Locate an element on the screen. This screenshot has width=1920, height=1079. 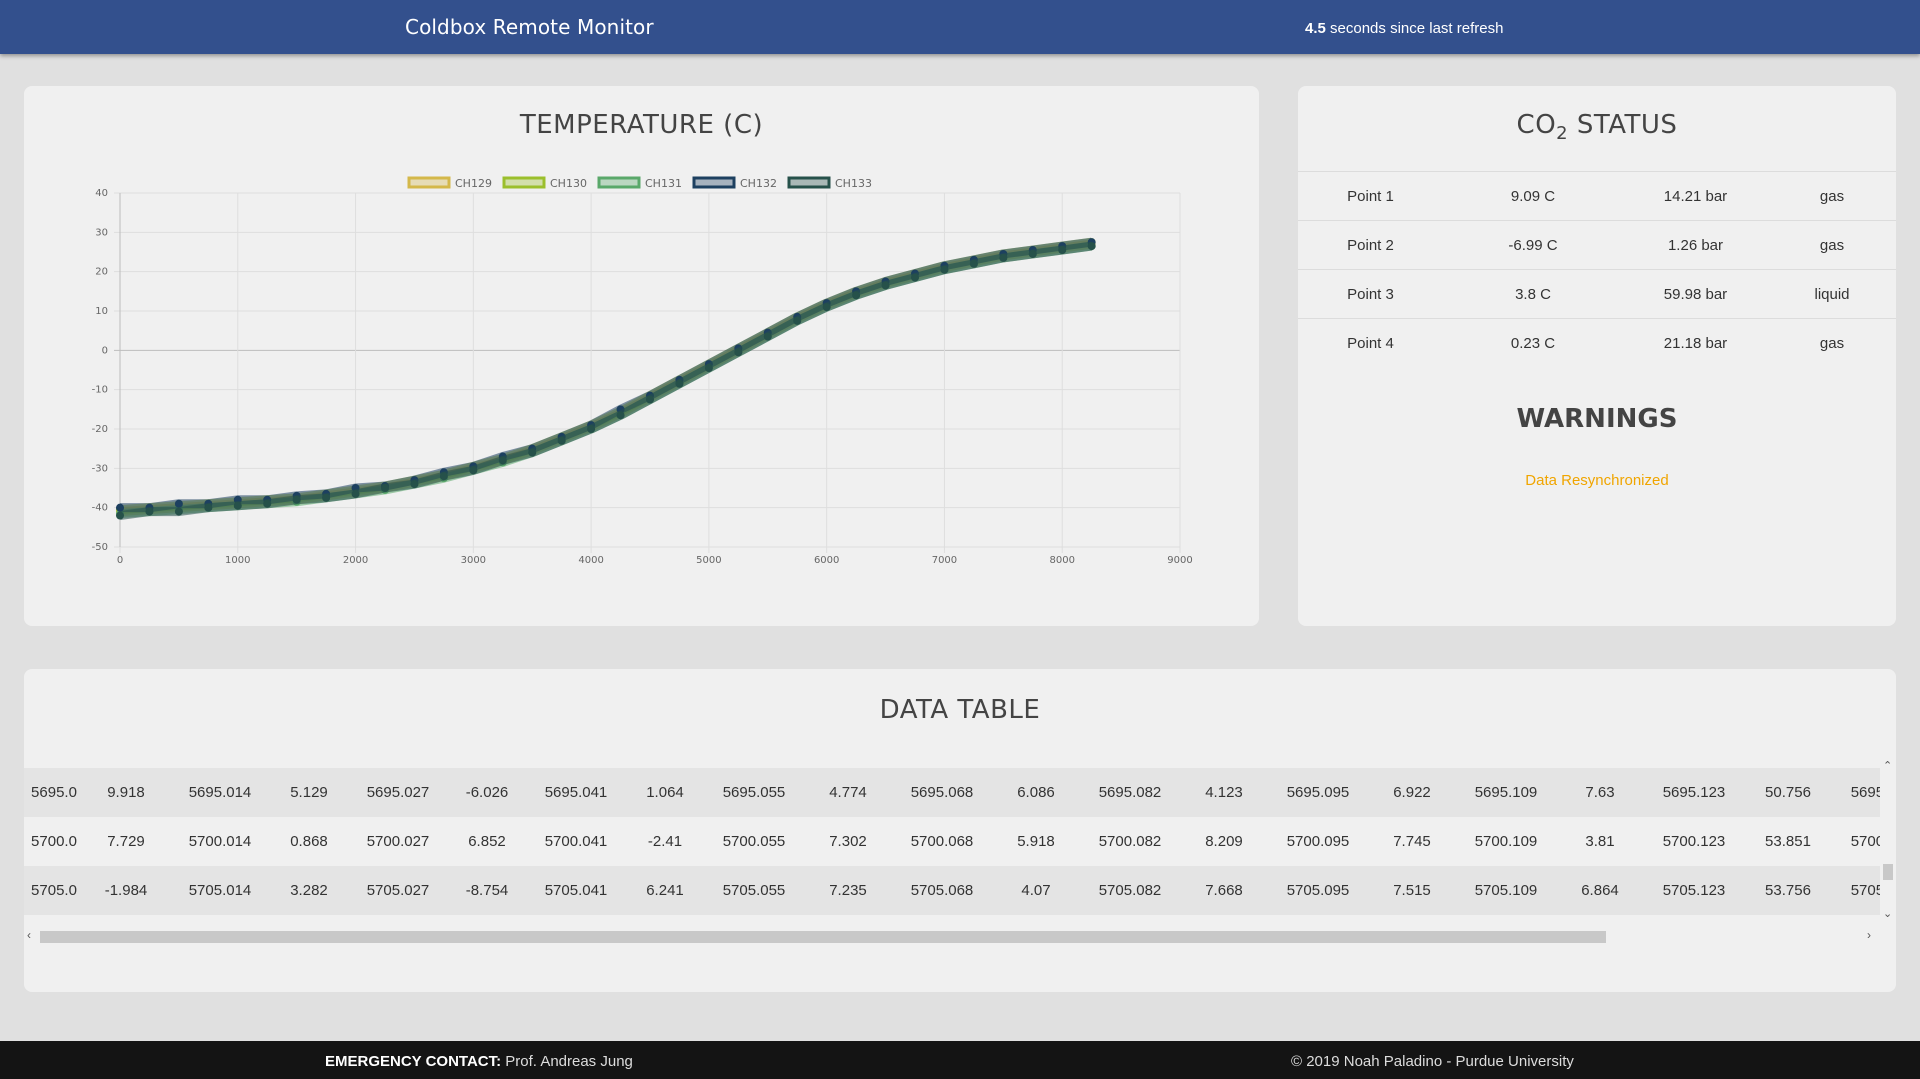
table-cell: 5695.109 is located at coordinates (1506, 792).